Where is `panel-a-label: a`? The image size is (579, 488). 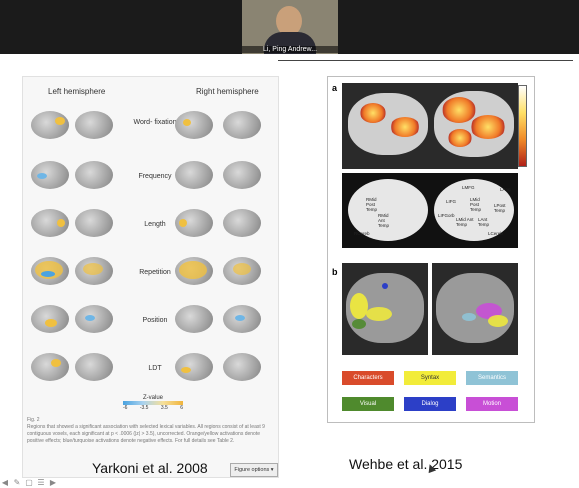 panel-a-label: a is located at coordinates (335, 88).